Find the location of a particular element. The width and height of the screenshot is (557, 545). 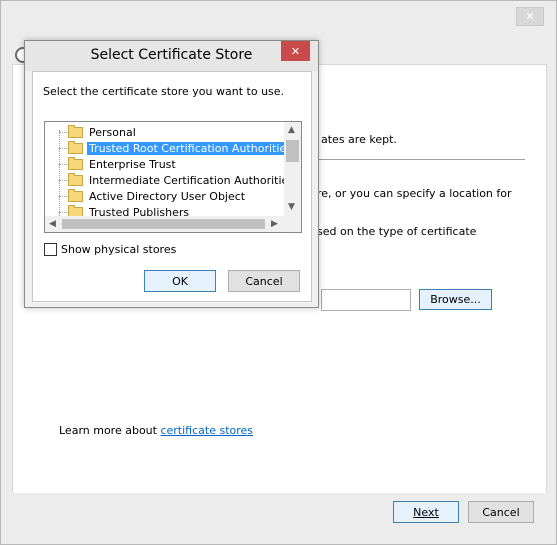

tree-item-label: Enterprise Trust is located at coordinates (132, 164).